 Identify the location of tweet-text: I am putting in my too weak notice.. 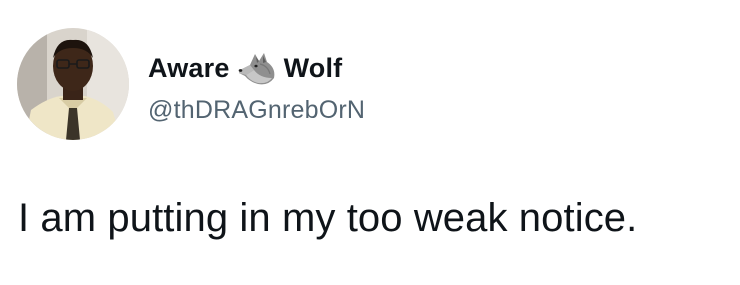
(328, 218).